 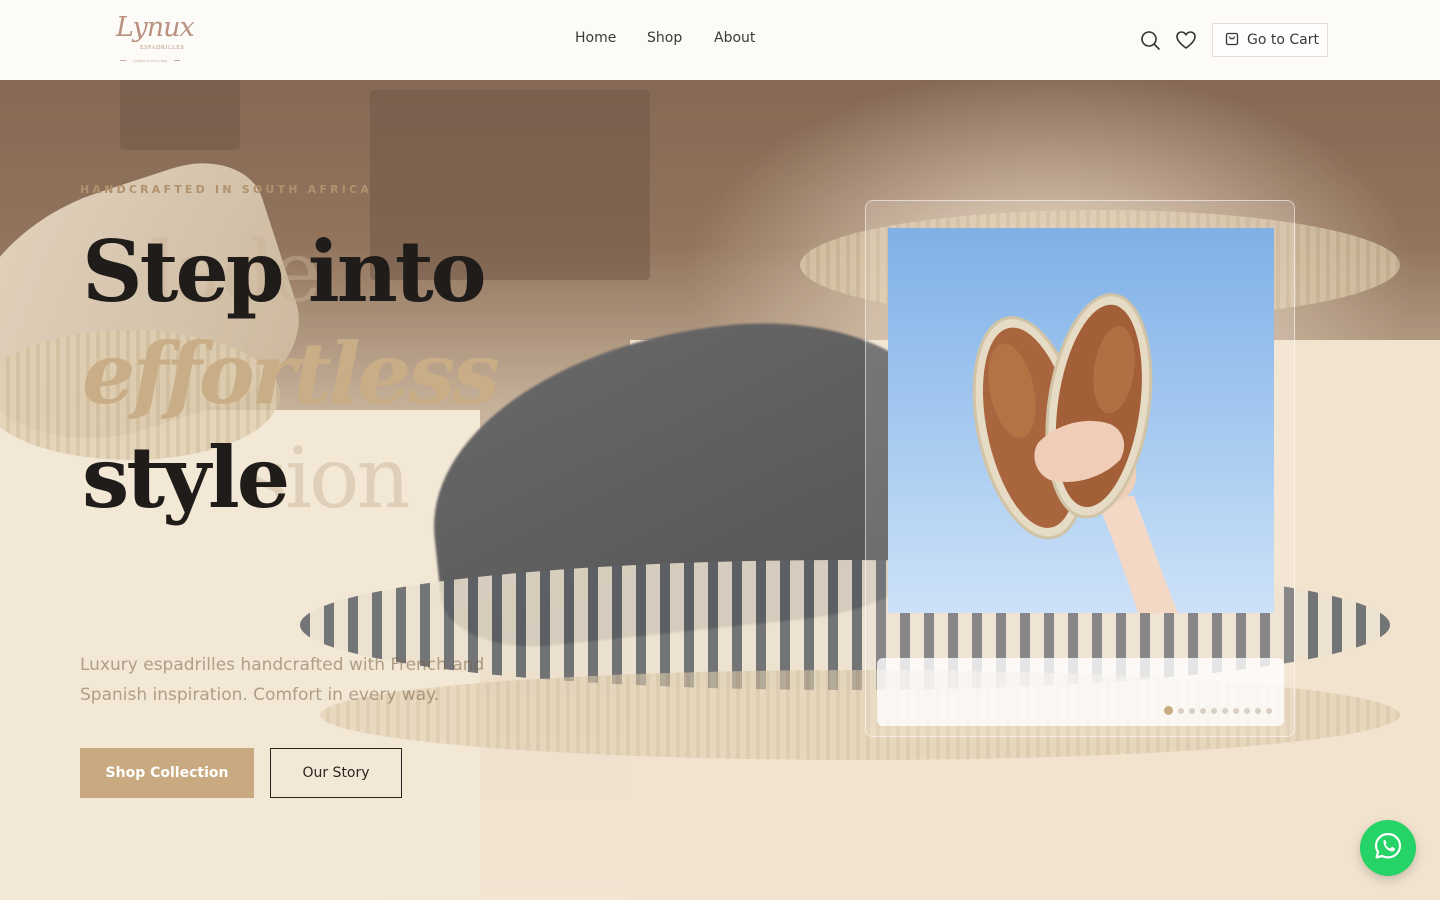 What do you see at coordinates (1186, 40) in the screenshot?
I see `heart-icon` at bounding box center [1186, 40].